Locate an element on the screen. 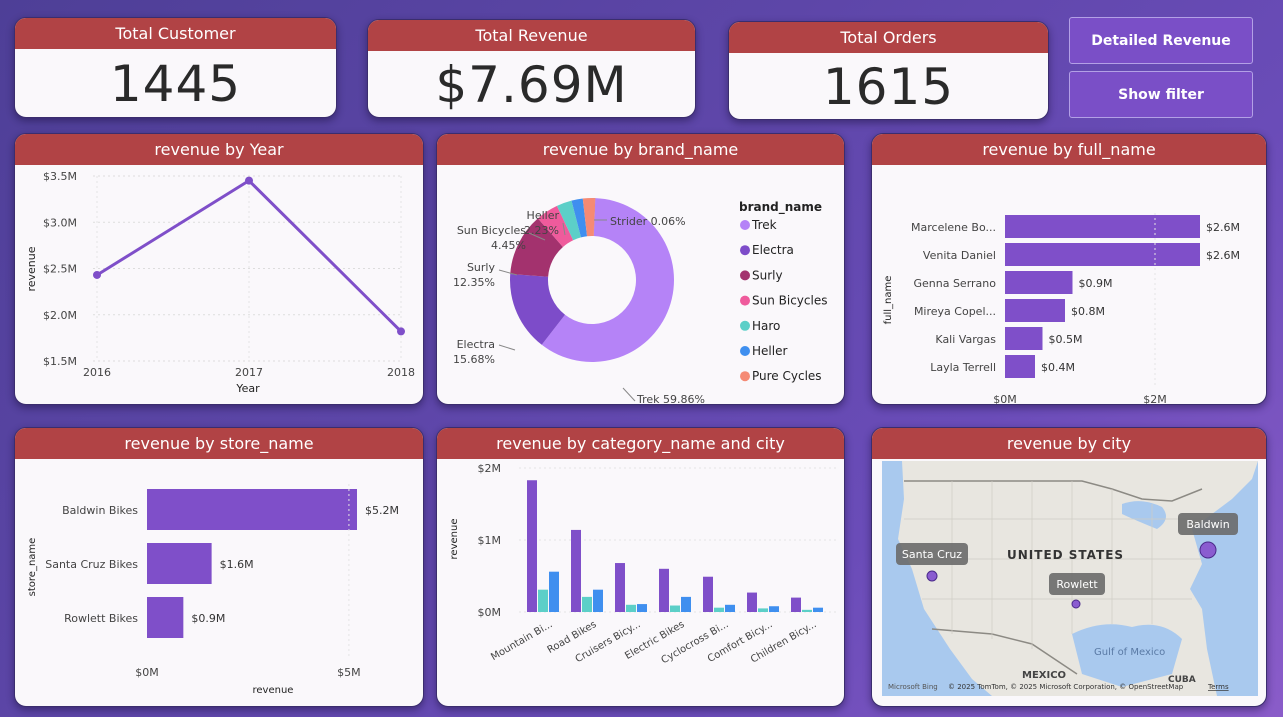  kpi-card-total-orders: Total Orders 1615 is located at coordinates (888, 70).